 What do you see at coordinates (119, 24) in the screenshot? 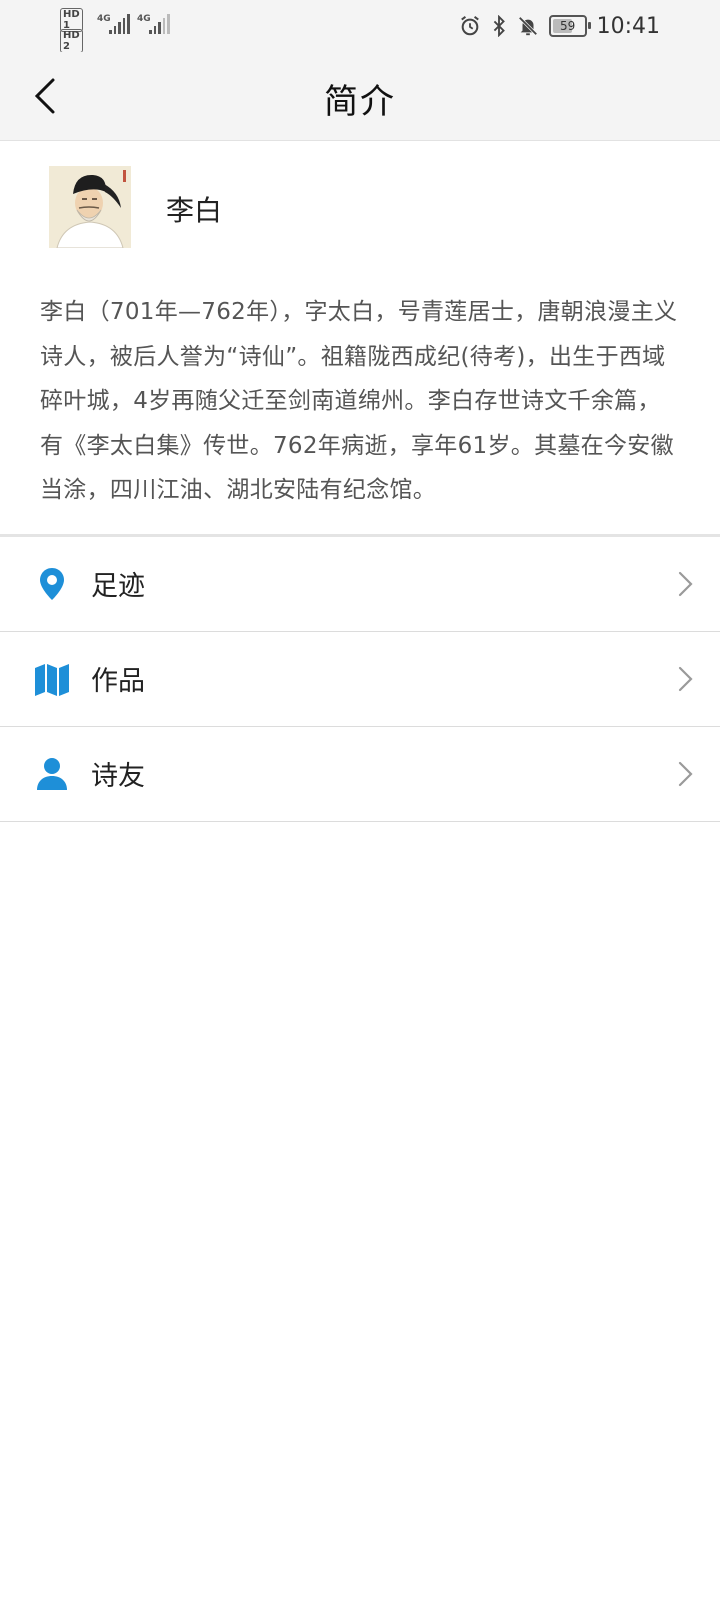
I see `signal1-icon` at bounding box center [119, 24].